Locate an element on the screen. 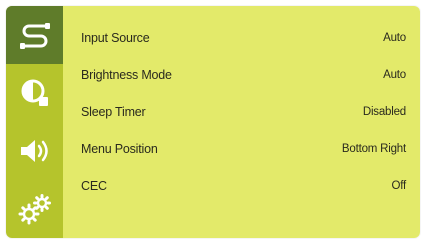  picture-icon is located at coordinates (35, 93).